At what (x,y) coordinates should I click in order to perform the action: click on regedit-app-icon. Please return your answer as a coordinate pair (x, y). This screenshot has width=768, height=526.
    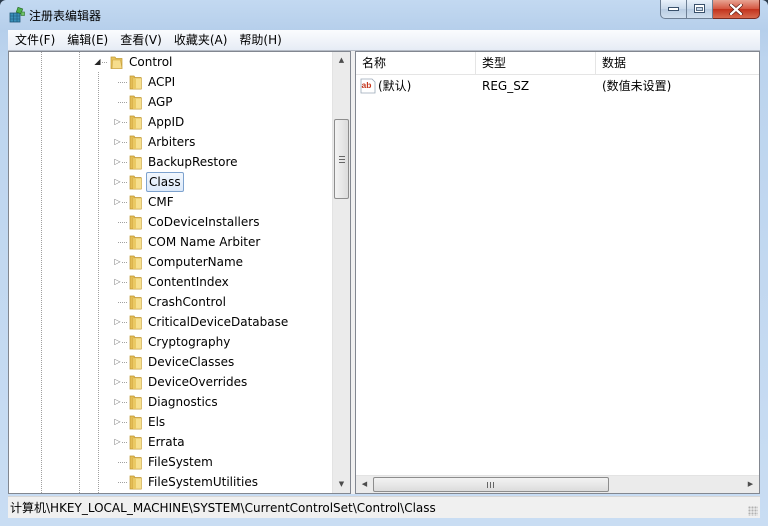
    Looking at the image, I should click on (17, 14).